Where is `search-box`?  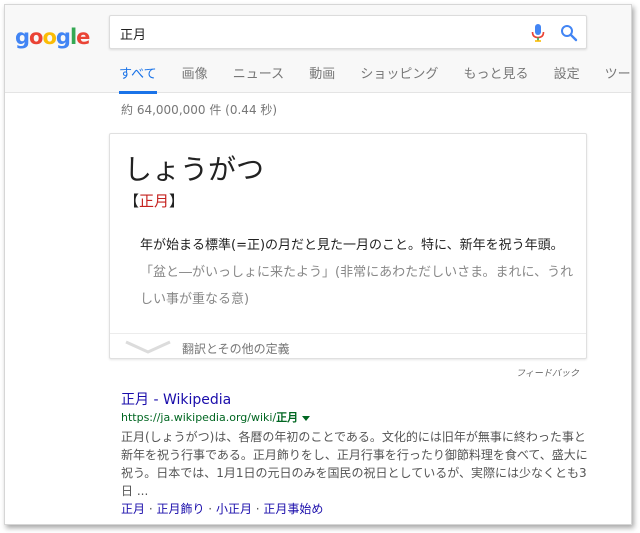 search-box is located at coordinates (348, 32).